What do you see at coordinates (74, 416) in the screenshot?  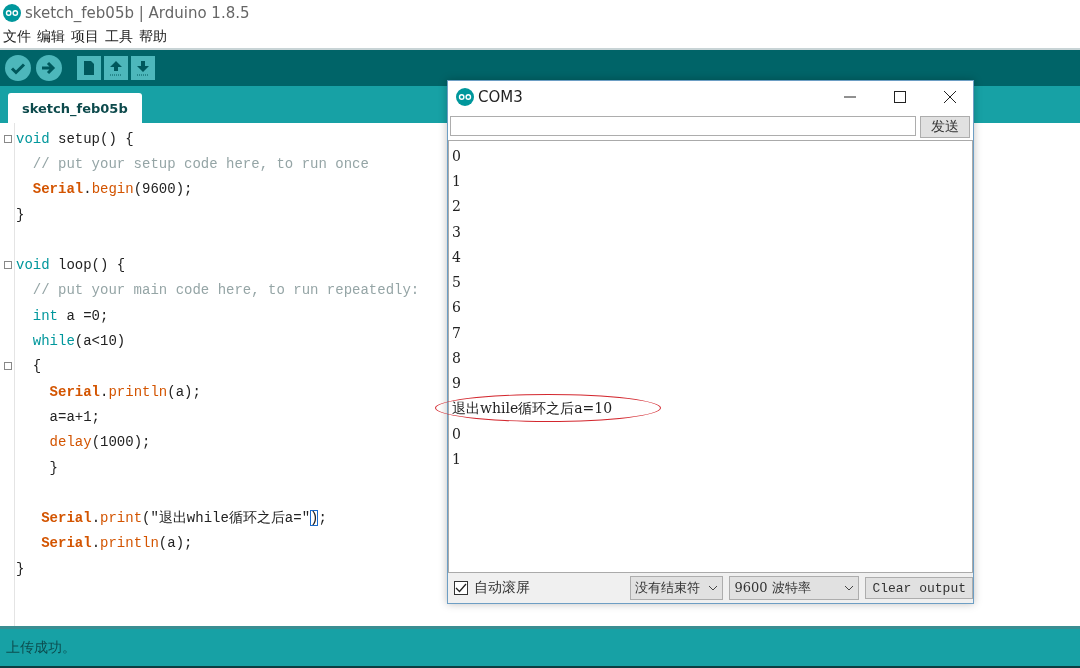 I see `code-line: a=a+1;` at bounding box center [74, 416].